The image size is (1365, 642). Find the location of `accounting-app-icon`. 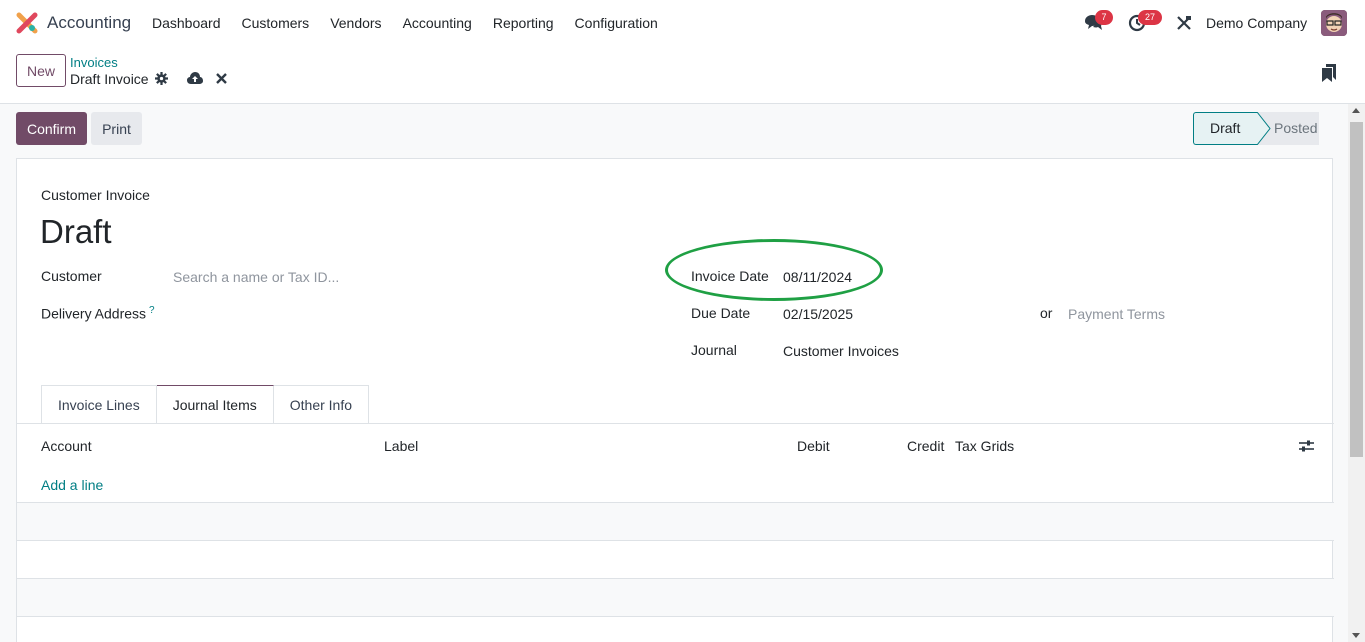

accounting-app-icon is located at coordinates (27, 23).